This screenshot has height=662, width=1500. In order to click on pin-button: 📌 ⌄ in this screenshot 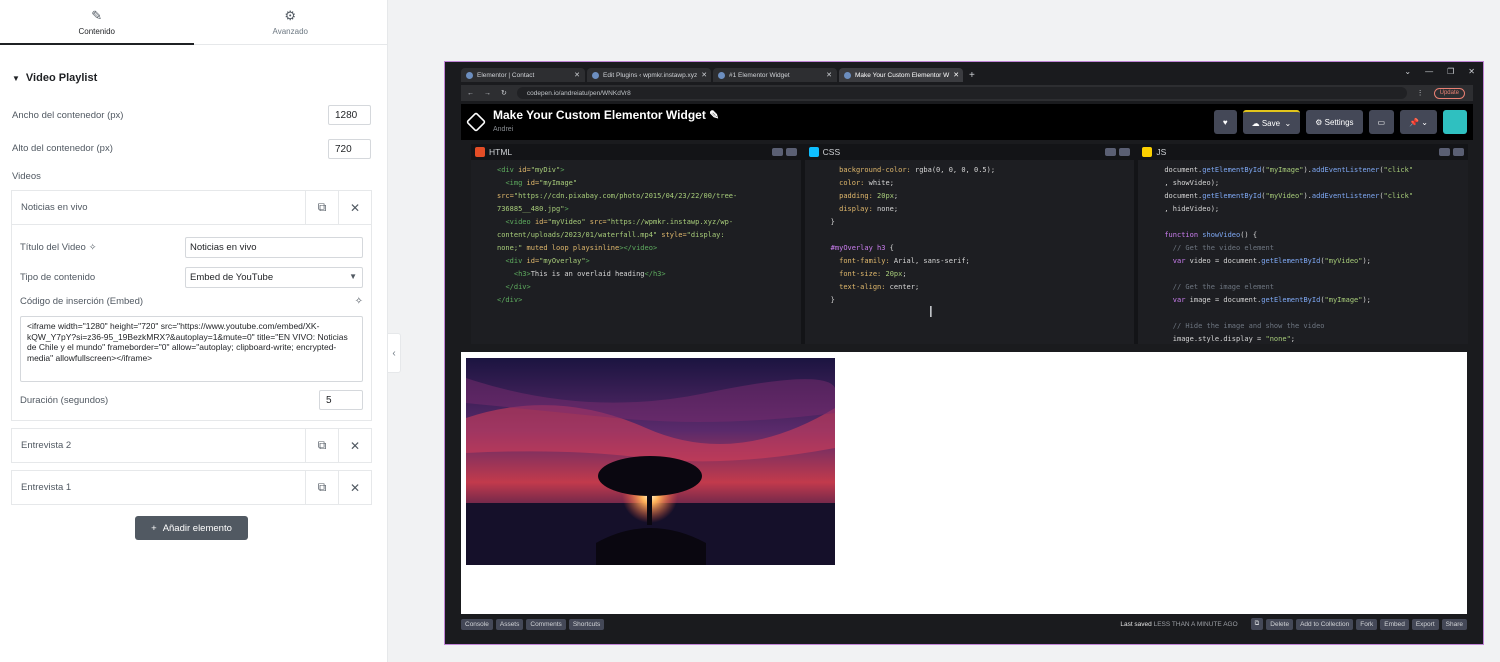, I will do `click(1418, 122)`.